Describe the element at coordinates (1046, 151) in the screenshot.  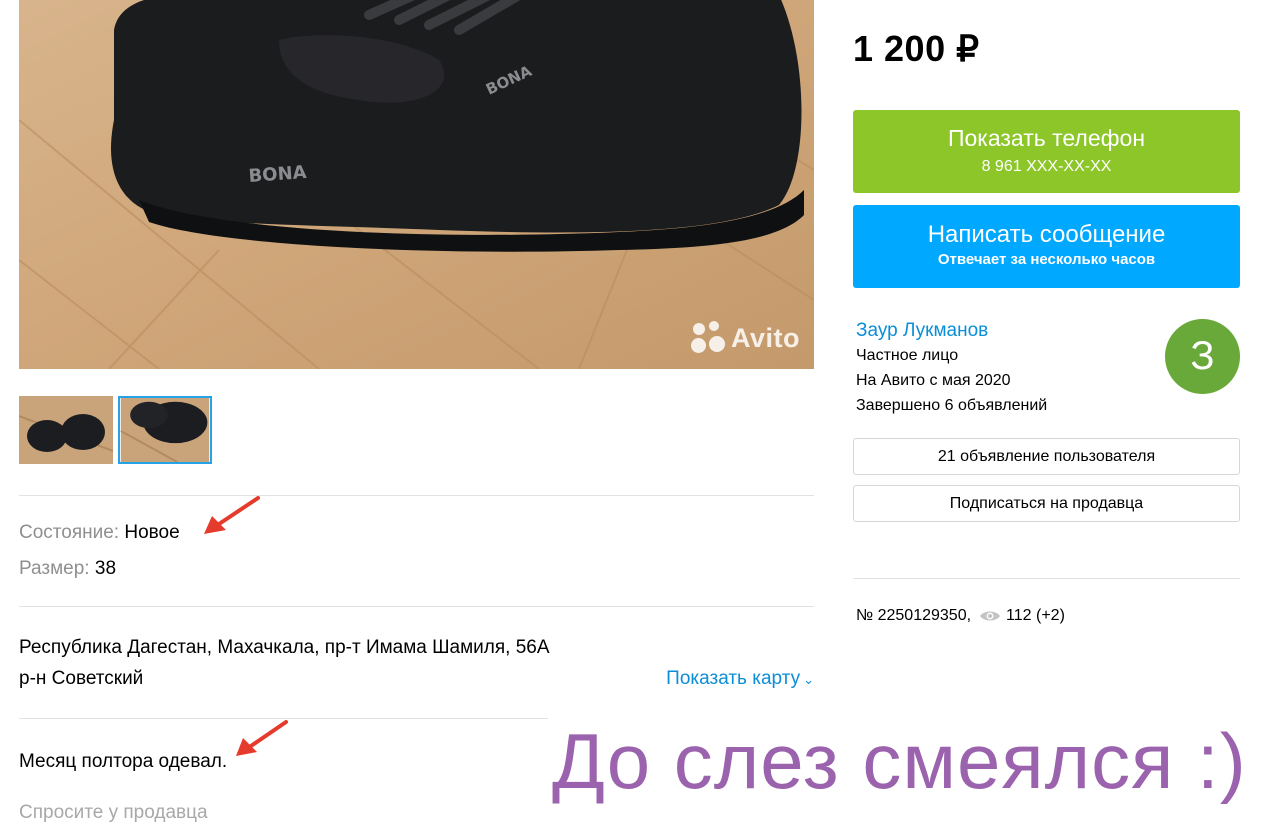
I see `show-phone-button: Показать телефон 8 961 XXX-XX-XX` at that location.